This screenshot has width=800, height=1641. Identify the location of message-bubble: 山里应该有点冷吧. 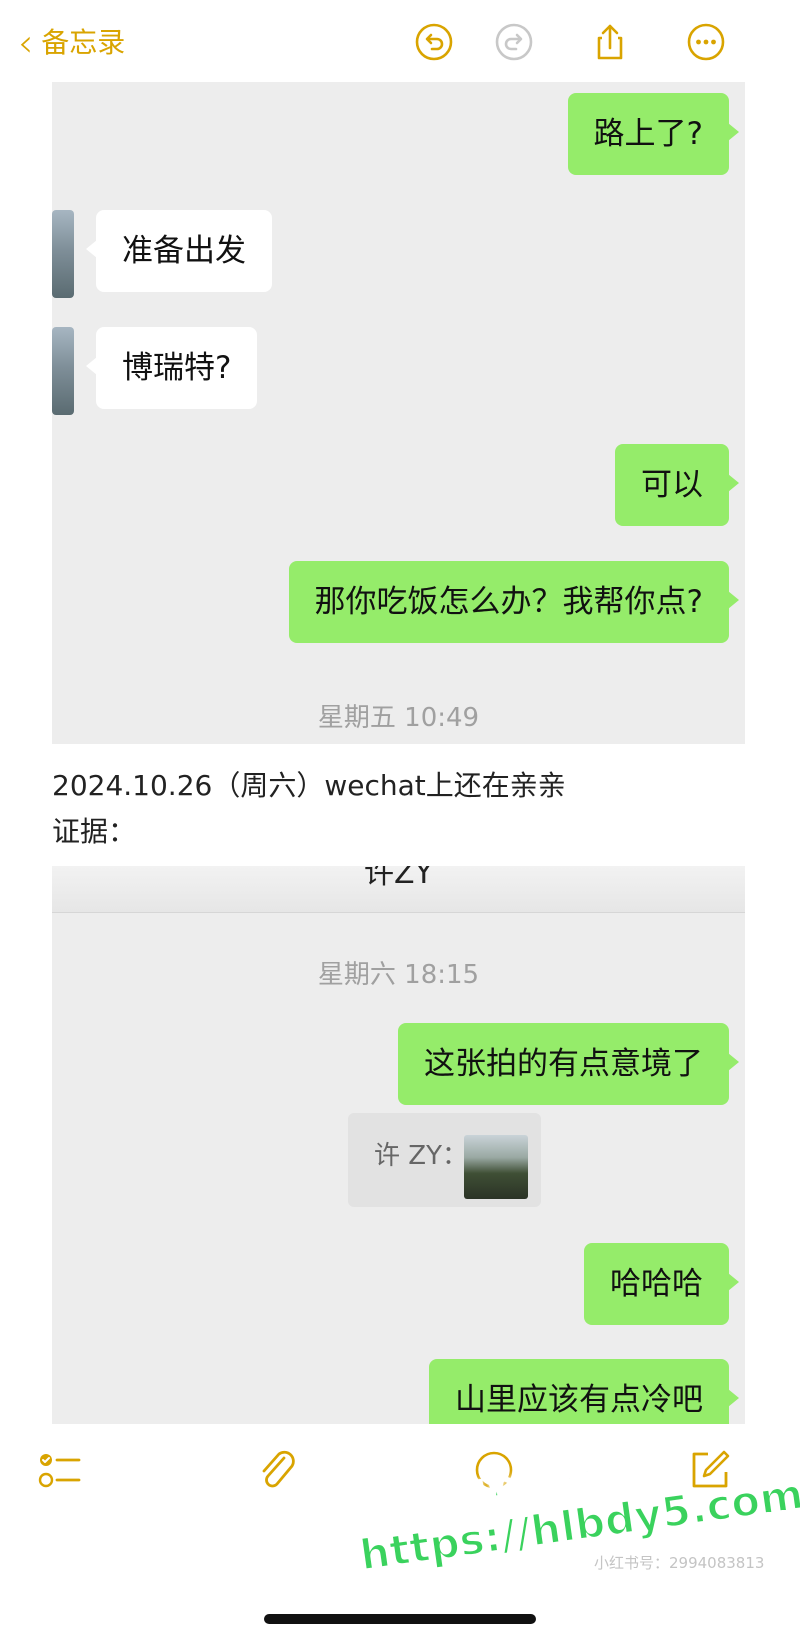
(584, 1391).